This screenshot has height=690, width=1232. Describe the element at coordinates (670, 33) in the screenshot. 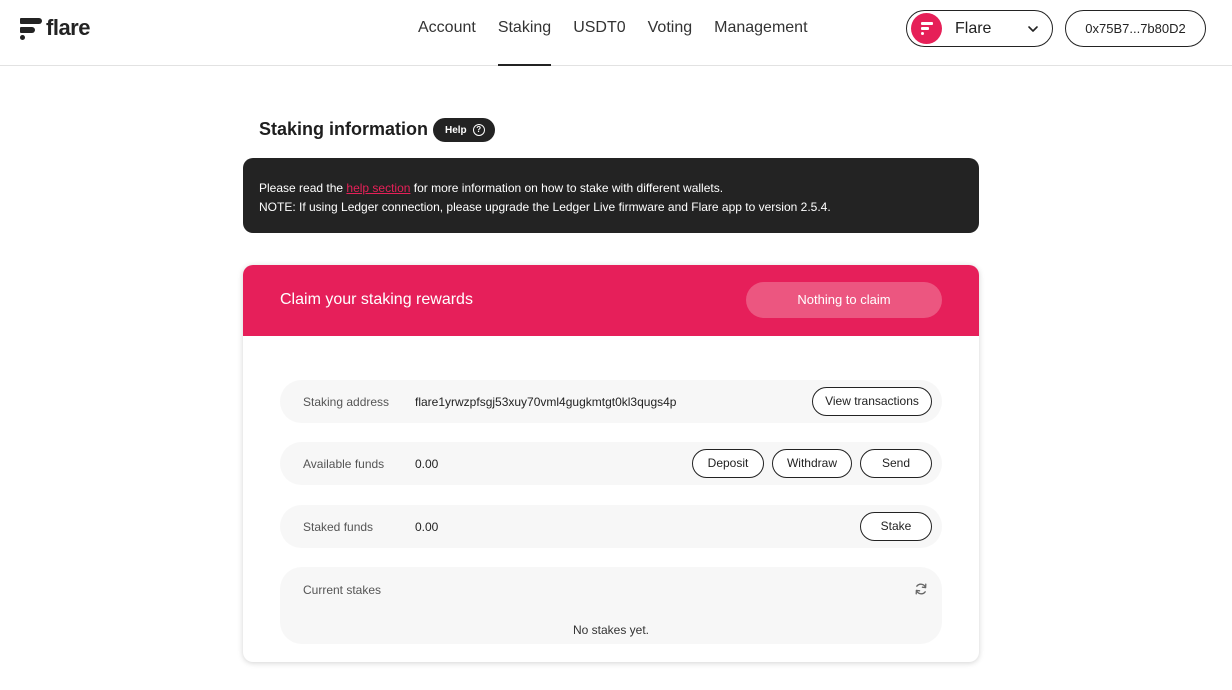

I see `nav-voting: Voting` at that location.